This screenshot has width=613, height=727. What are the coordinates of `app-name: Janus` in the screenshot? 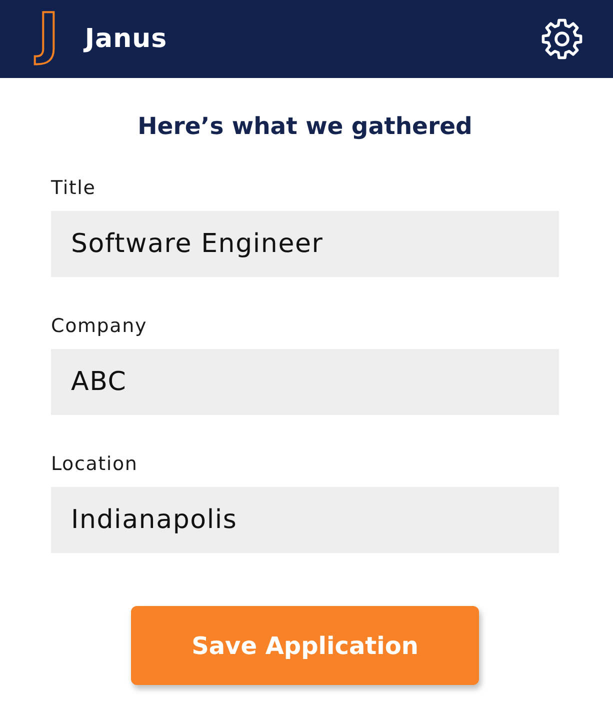 It's located at (126, 39).